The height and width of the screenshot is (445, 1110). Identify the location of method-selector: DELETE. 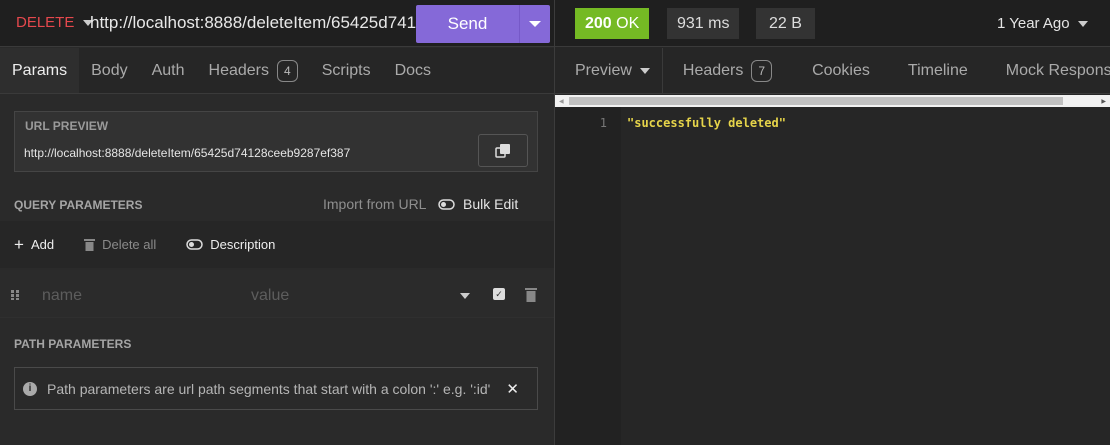
(54, 22).